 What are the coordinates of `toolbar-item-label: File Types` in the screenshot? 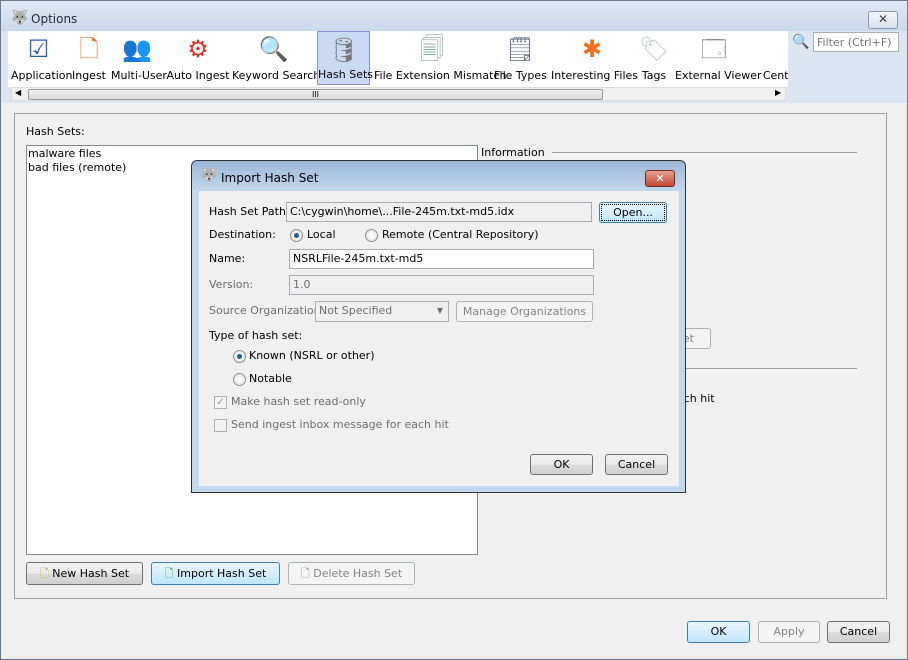 It's located at (520, 75).